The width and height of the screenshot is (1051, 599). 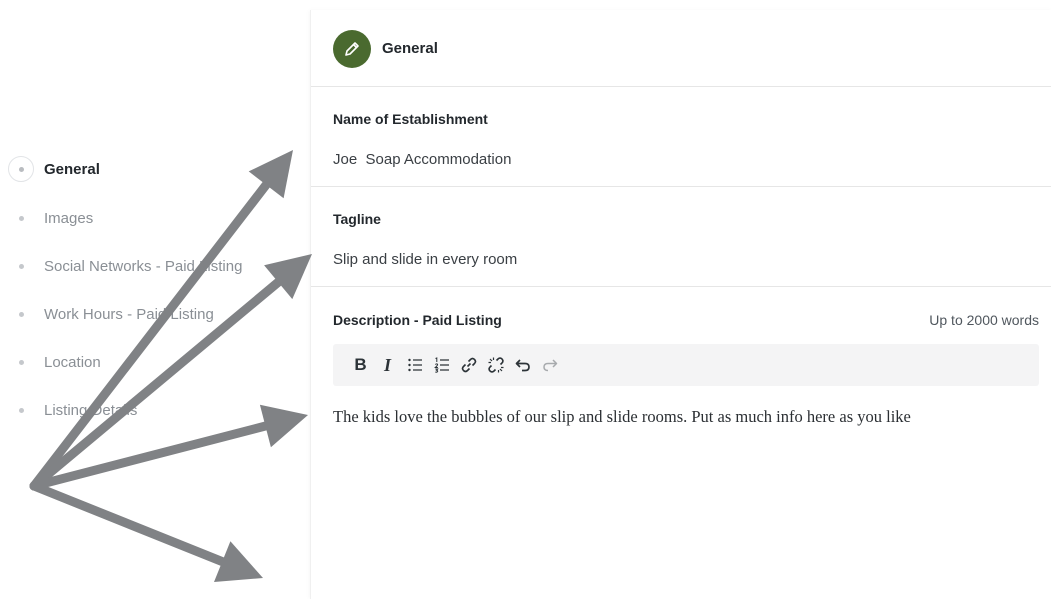 I want to click on sidebar-item-work-hours: Work Hours - Paid Listing, so click(x=150, y=314).